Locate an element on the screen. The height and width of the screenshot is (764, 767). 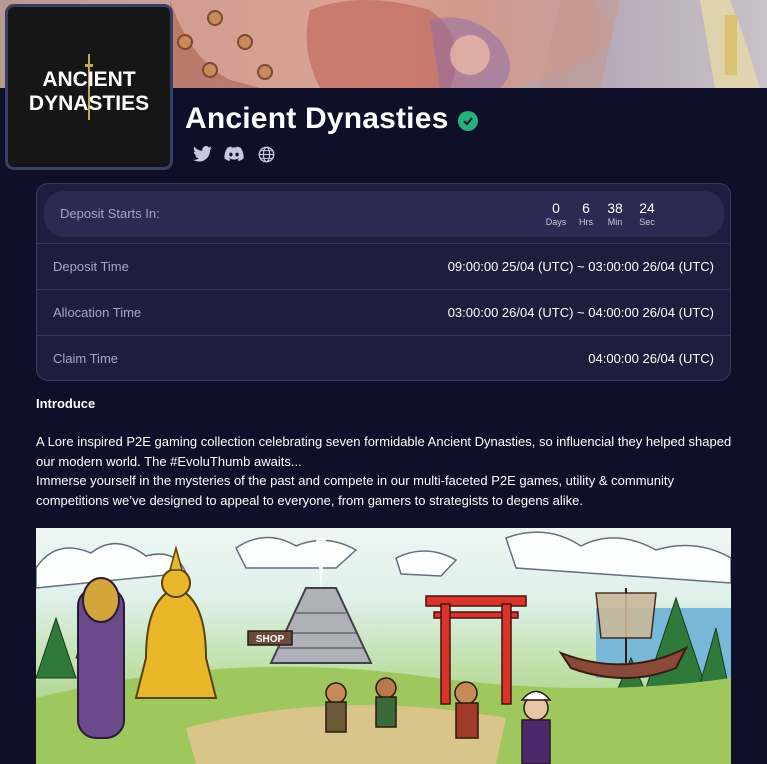
schedule-label: Allocation Time is located at coordinates (97, 312).